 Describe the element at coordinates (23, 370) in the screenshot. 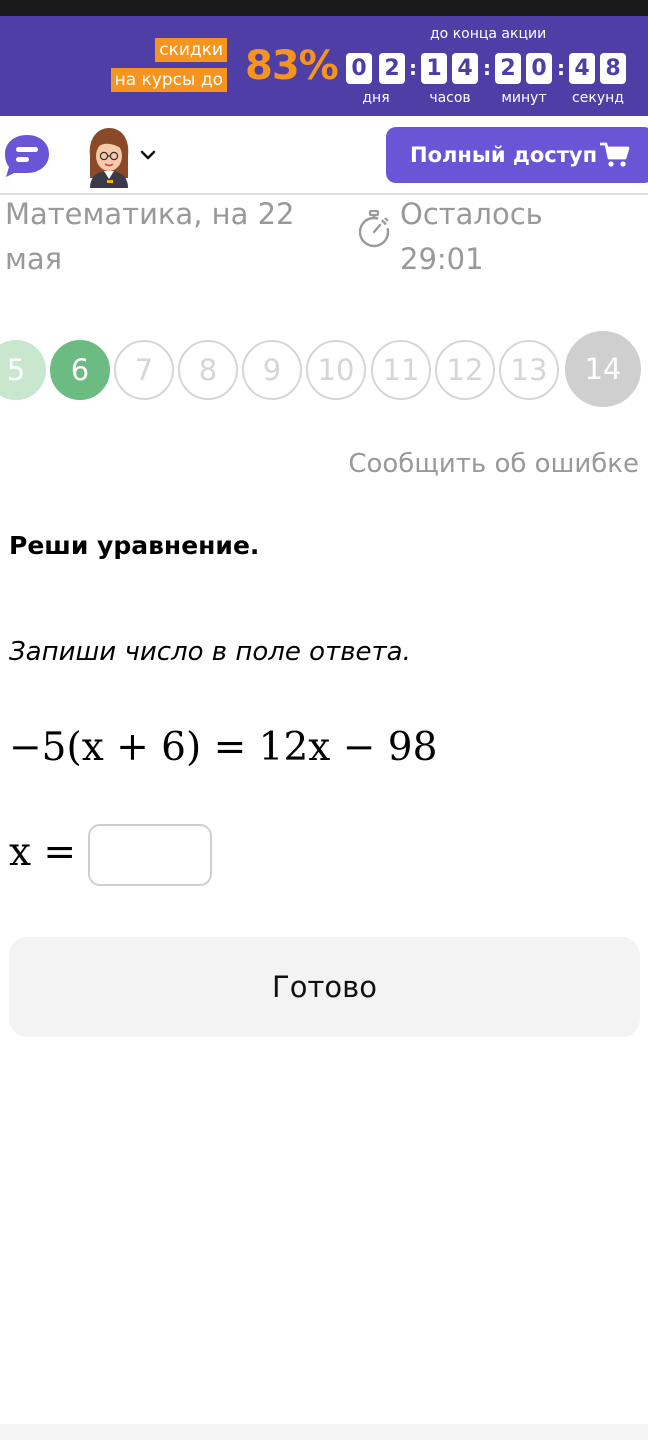

I see `question-5: 5` at that location.